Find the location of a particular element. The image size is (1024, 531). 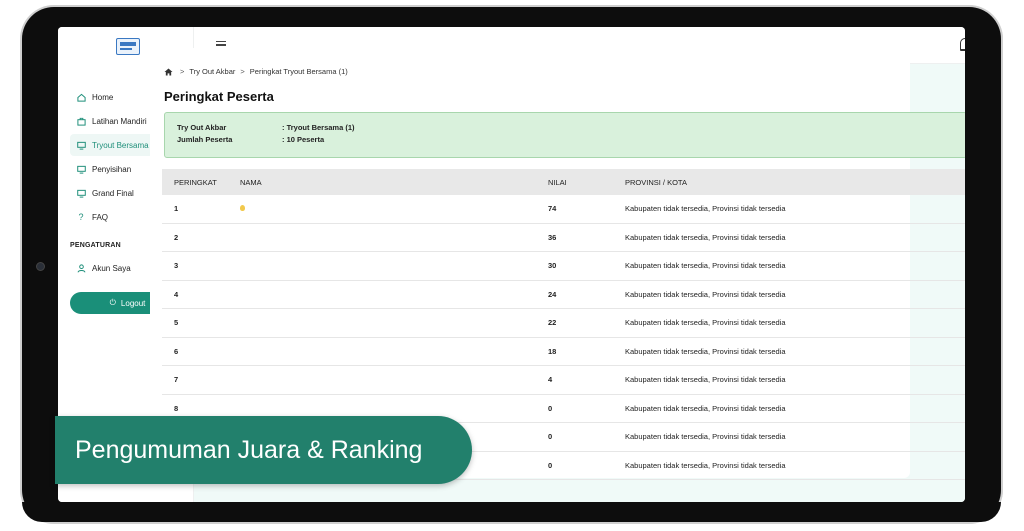

info-row: Try Out Akbar : Tryout Bersama (1) is located at coordinates (266, 127).